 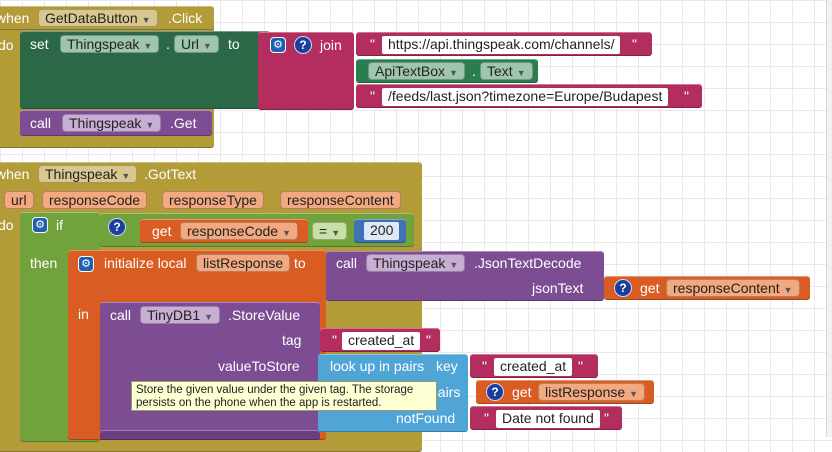 I want to click on operator-dropdown: = ▼, so click(x=330, y=231).